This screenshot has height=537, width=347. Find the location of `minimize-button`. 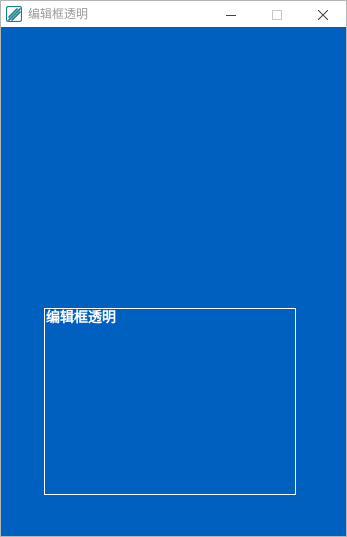

minimize-button is located at coordinates (231, 14).